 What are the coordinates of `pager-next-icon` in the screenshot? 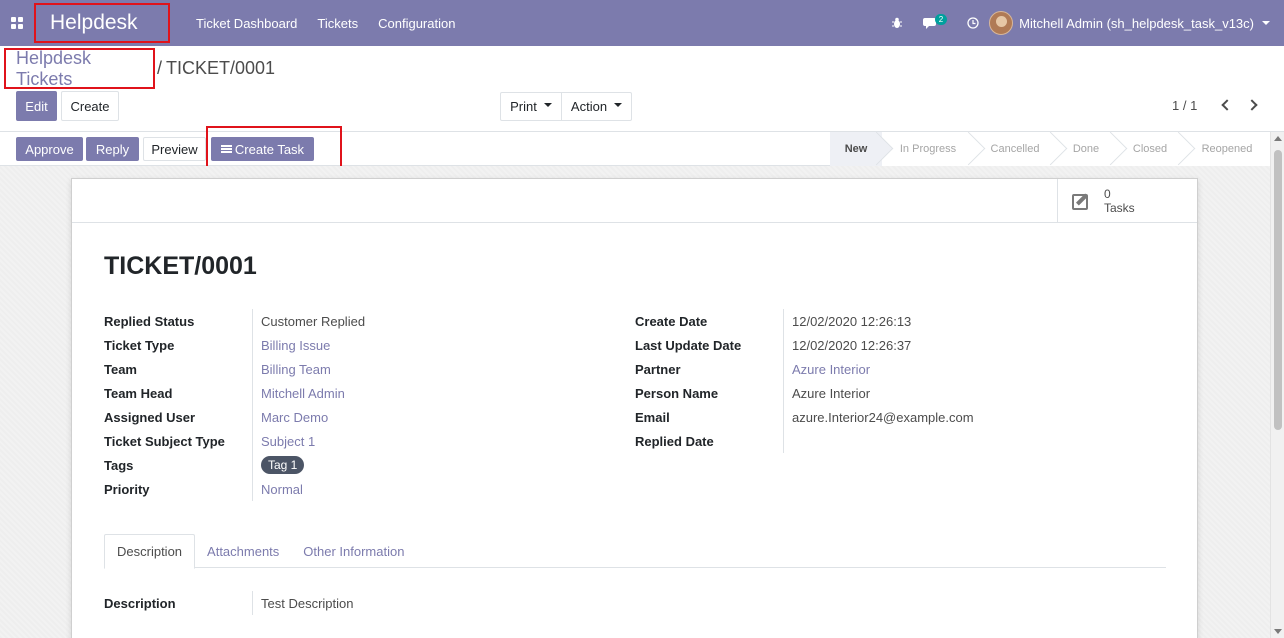 It's located at (1253, 105).